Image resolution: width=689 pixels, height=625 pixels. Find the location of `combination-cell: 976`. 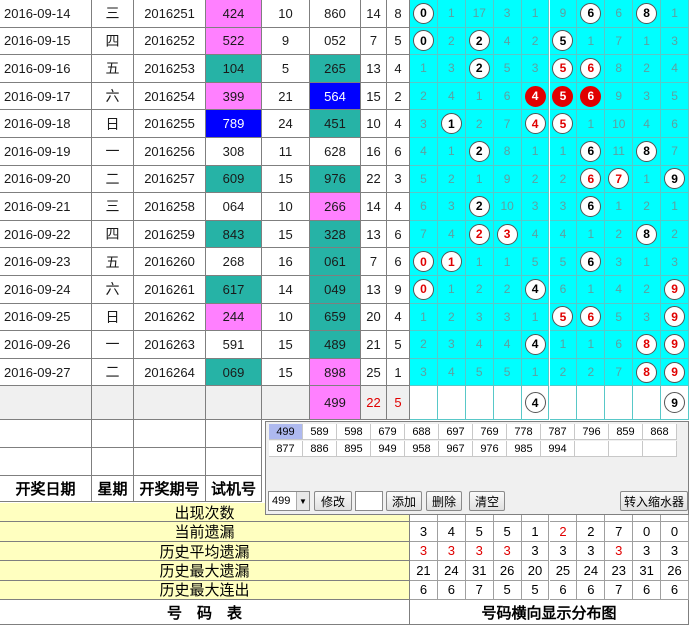

combination-cell: 976 is located at coordinates (490, 449).